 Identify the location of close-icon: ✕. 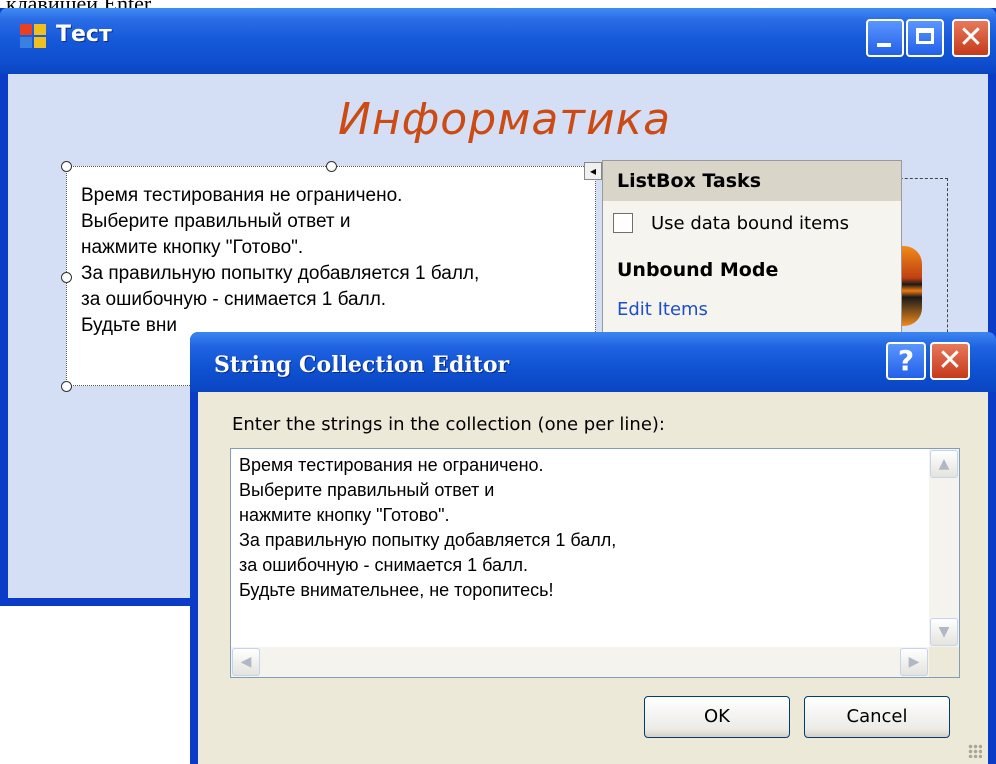
(971, 37).